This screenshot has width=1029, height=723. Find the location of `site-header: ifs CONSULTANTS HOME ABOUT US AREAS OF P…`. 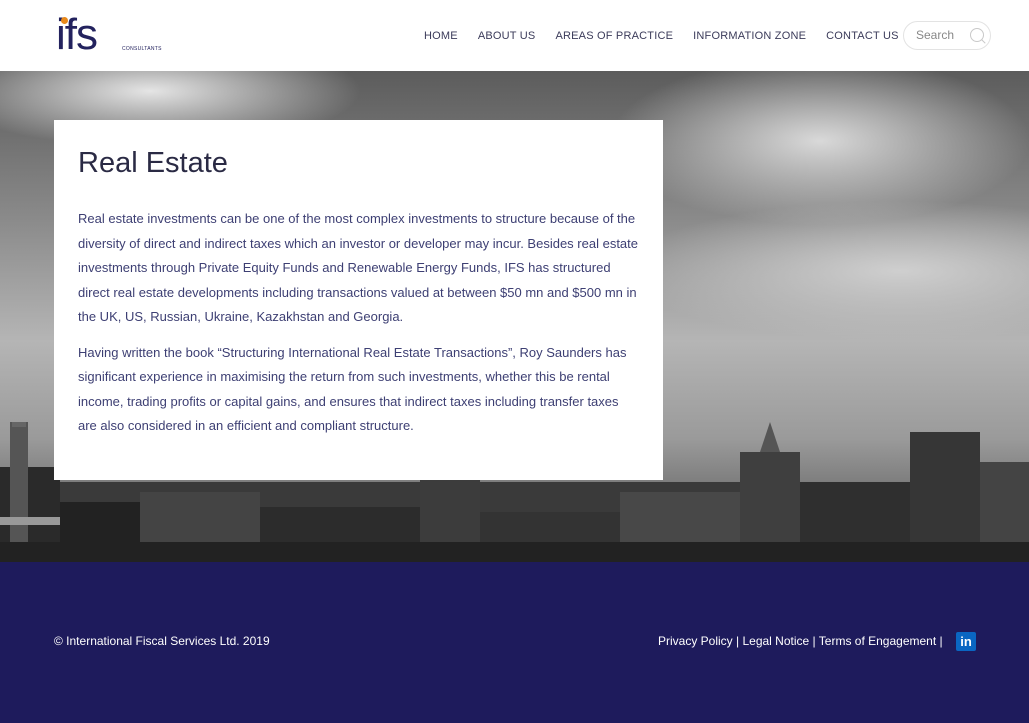

site-header: ifs CONSULTANTS HOME ABOUT US AREAS OF P… is located at coordinates (514, 35).